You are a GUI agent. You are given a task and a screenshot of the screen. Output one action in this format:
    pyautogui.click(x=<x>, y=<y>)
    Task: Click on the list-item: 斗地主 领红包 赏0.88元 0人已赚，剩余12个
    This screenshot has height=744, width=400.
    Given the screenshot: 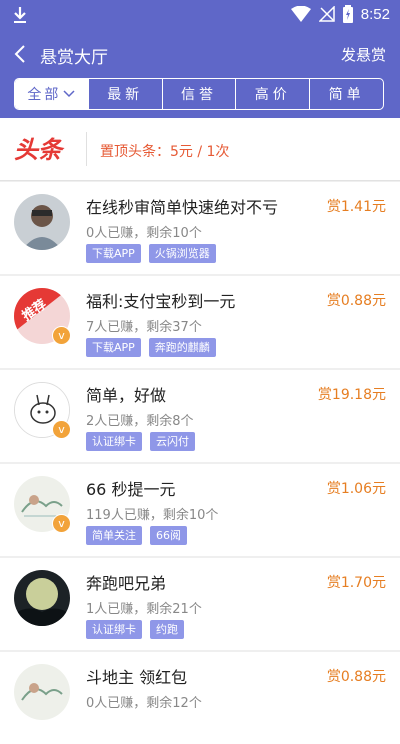 What is the action you would take?
    pyautogui.click(x=200, y=698)
    